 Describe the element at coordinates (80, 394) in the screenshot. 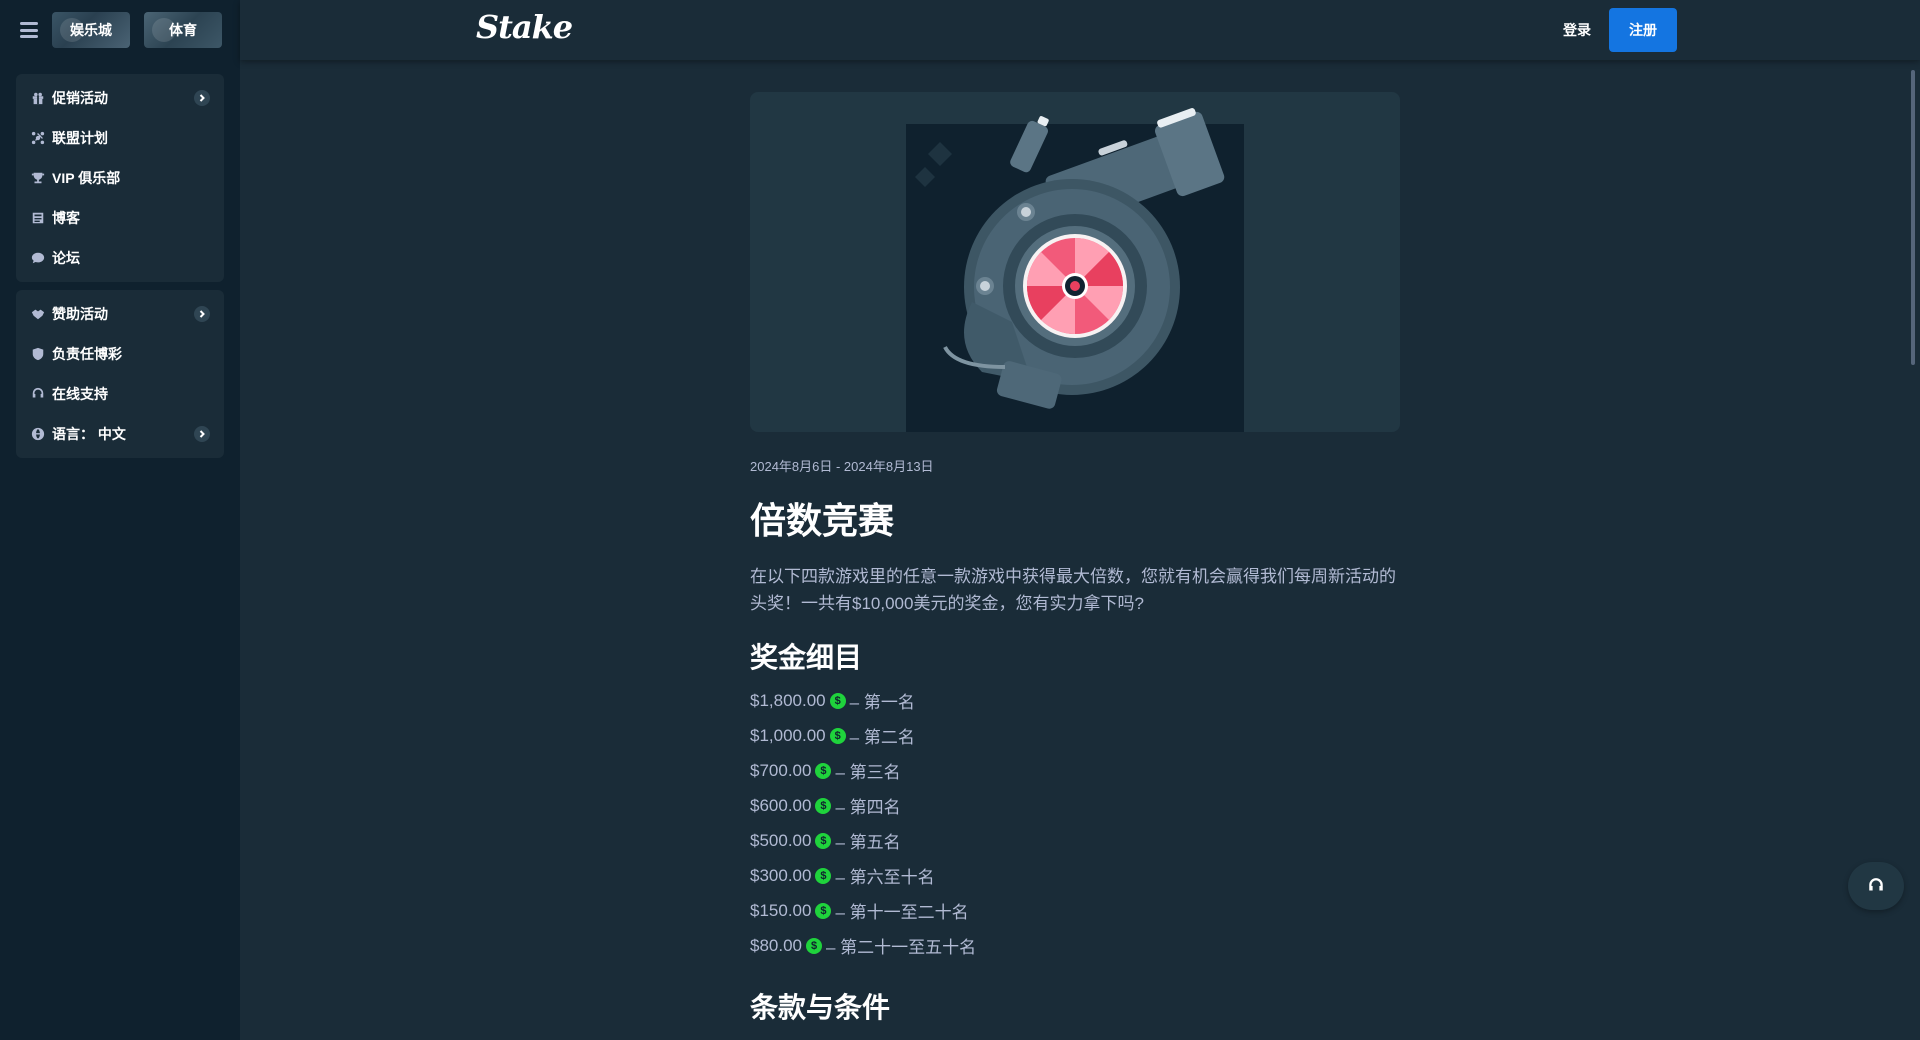

I see `sidebar-item-label: 在线支持` at that location.